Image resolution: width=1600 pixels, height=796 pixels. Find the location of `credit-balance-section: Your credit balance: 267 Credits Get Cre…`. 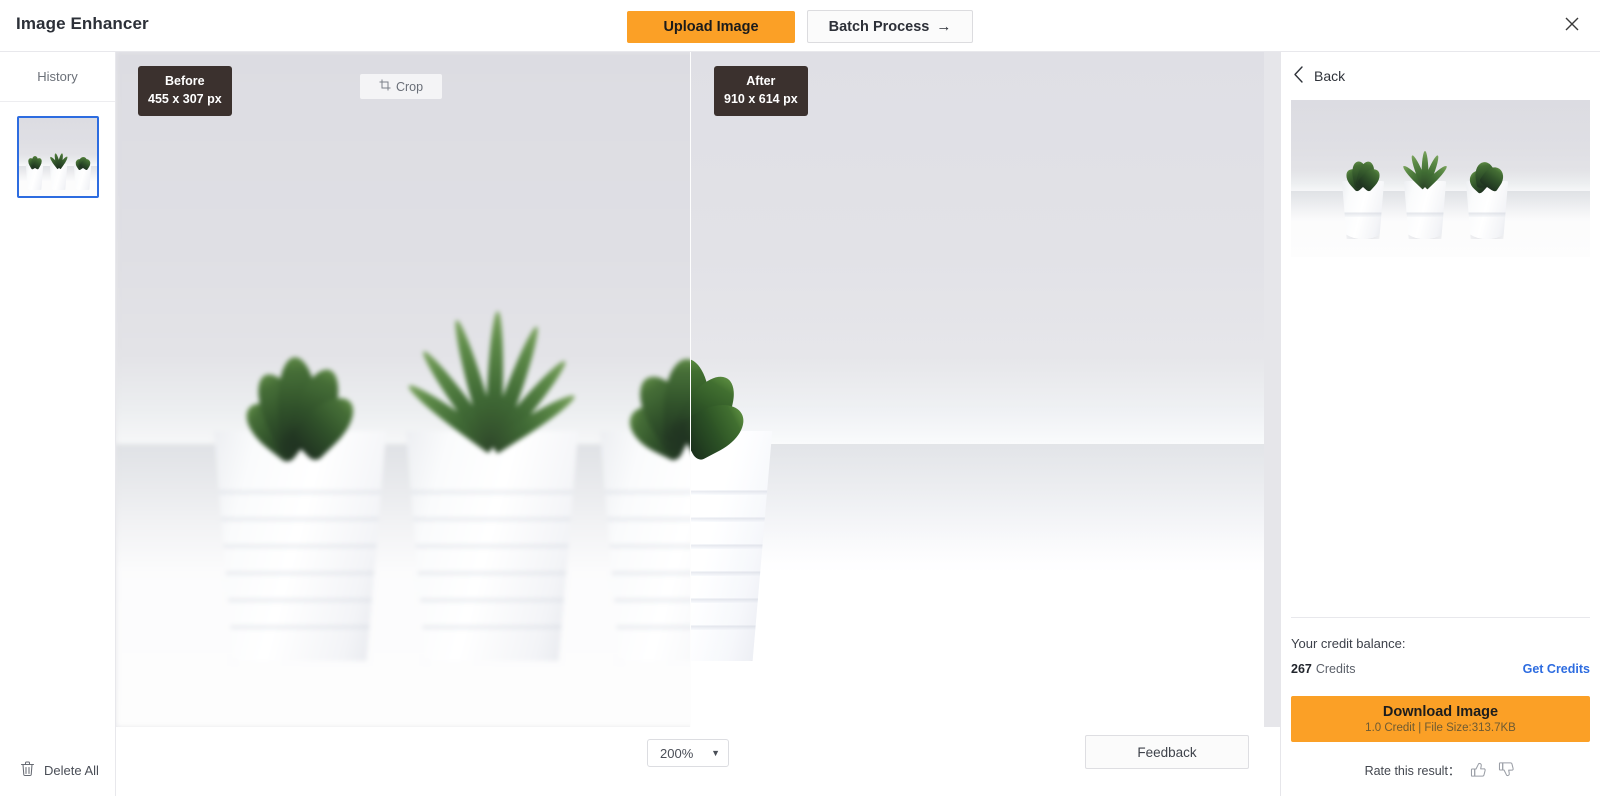

credit-balance-section: Your credit balance: 267 Credits Get Cre… is located at coordinates (1440, 646).